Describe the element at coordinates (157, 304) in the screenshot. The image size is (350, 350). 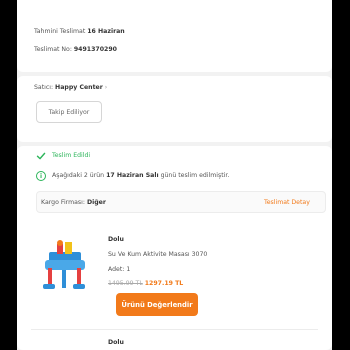
I see `rate-product-button: Ürünü Değerlendir` at that location.